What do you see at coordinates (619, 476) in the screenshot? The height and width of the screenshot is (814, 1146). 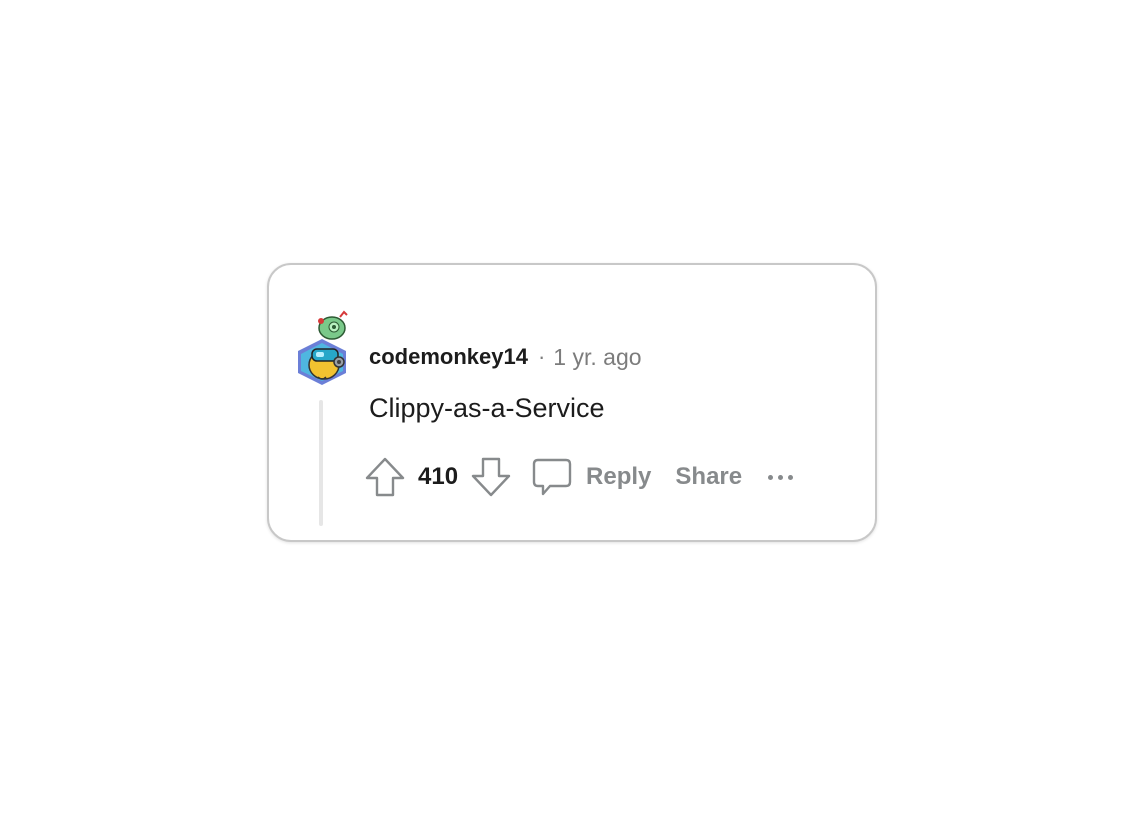 I see `reply-label: Reply` at bounding box center [619, 476].